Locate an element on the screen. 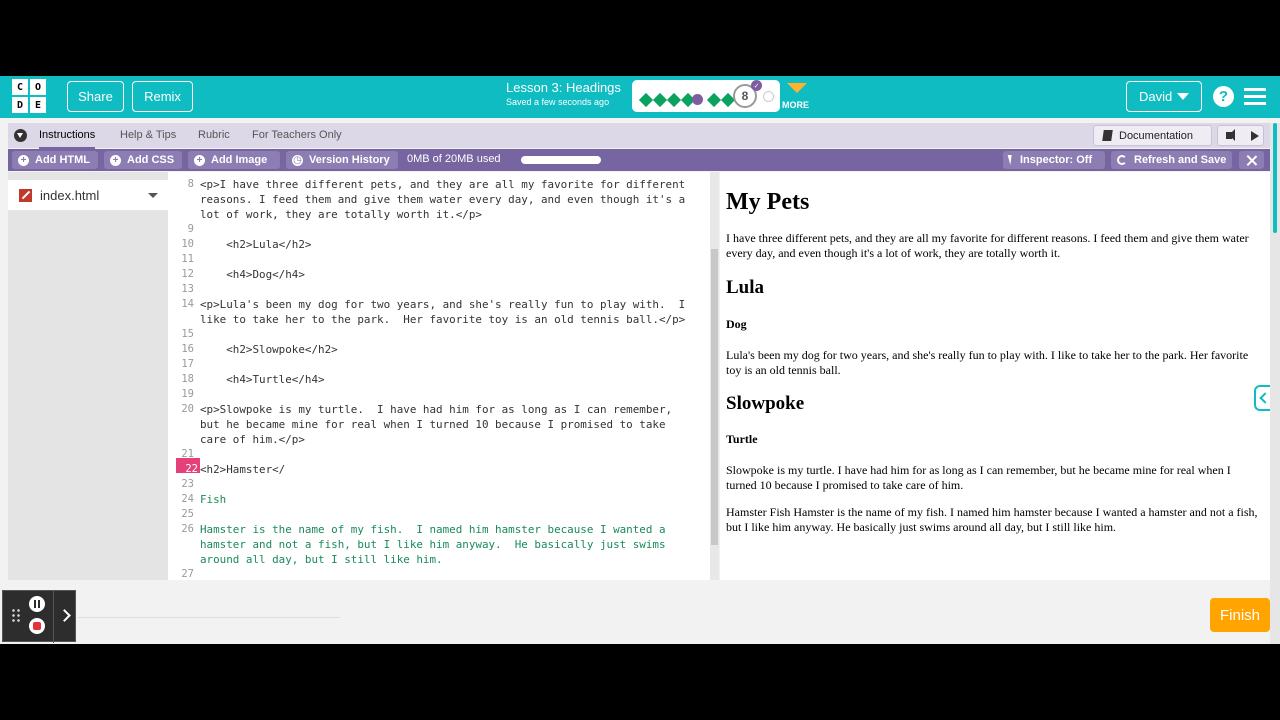 The image size is (1280, 720). line-number: 8 is located at coordinates (190, 184).